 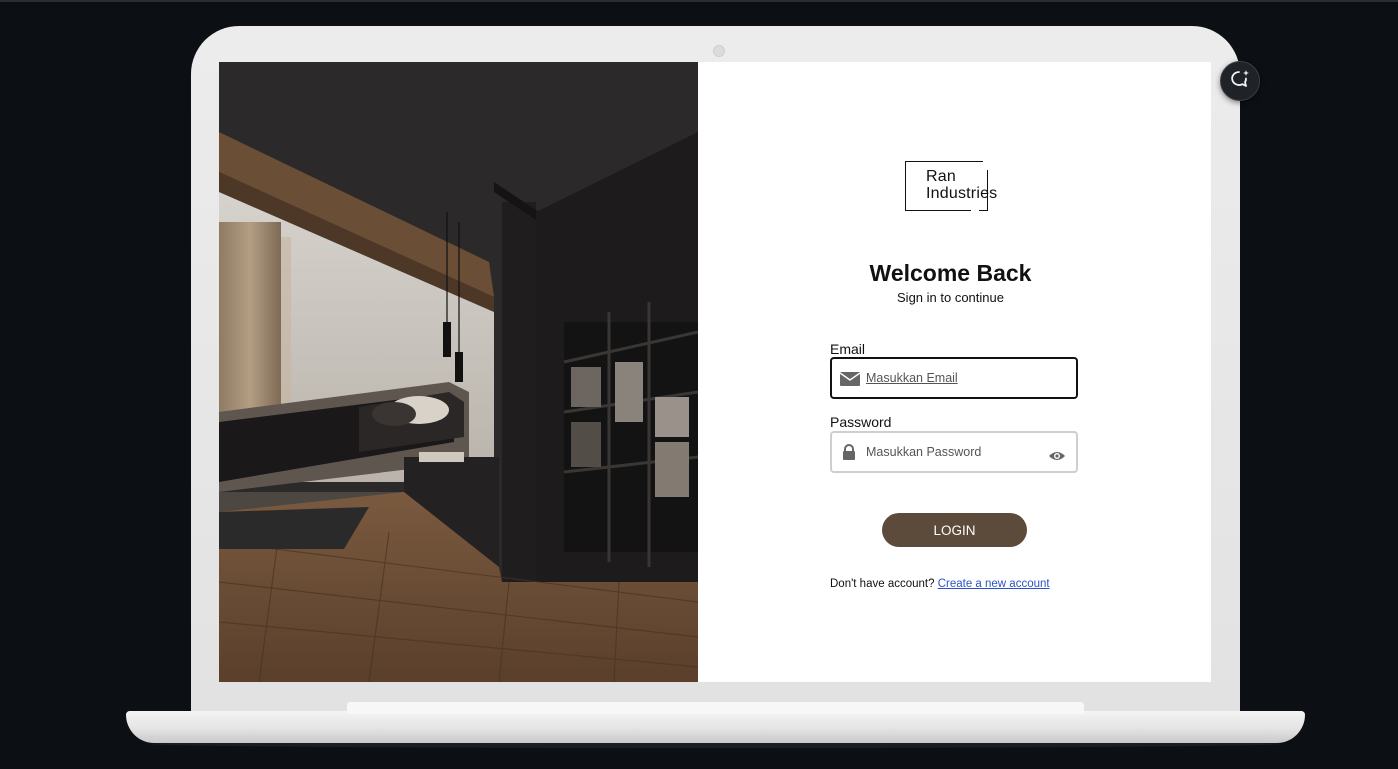 I want to click on email-field-wrapper, so click(x=954, y=378).